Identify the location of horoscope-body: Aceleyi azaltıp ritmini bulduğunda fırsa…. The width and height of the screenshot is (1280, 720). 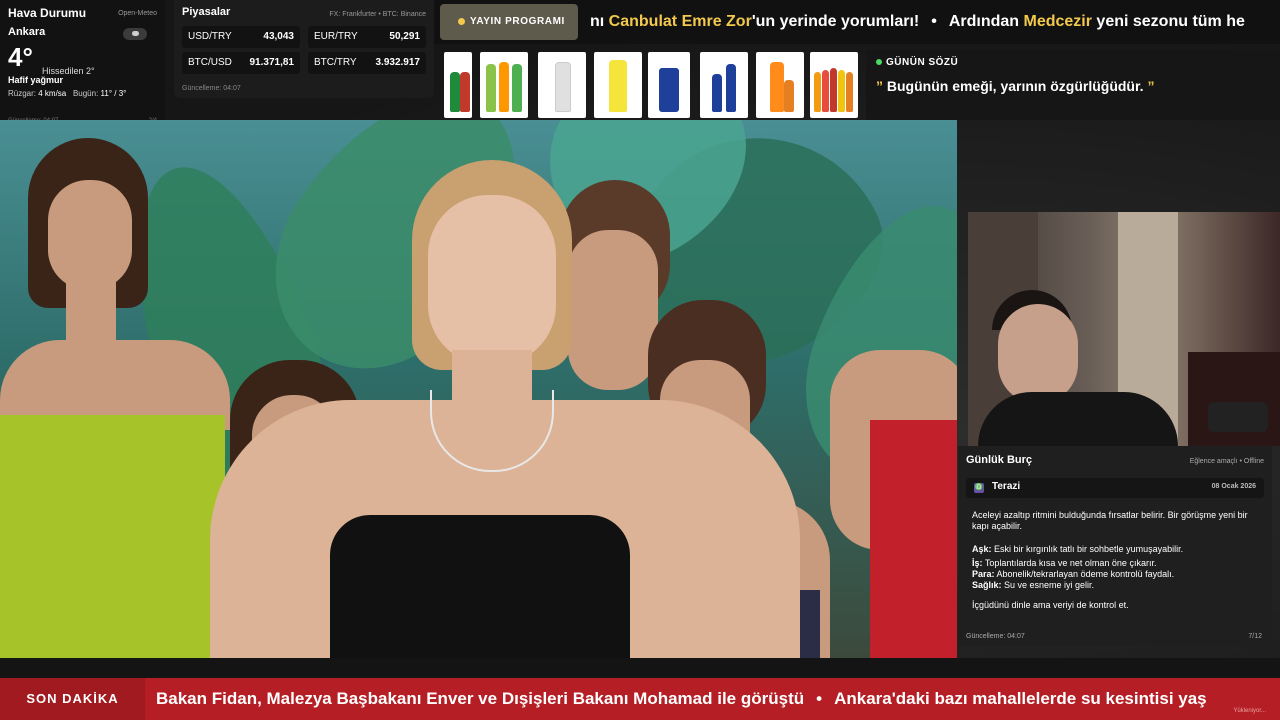
(1117, 562).